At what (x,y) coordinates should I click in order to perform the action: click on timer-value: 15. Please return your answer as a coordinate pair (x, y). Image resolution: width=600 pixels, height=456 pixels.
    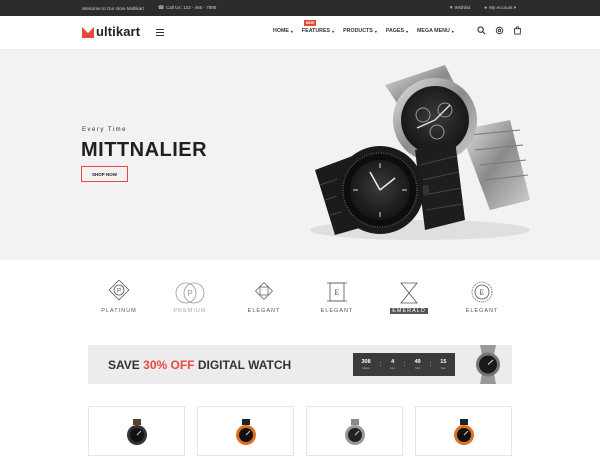
    Looking at the image, I should click on (443, 362).